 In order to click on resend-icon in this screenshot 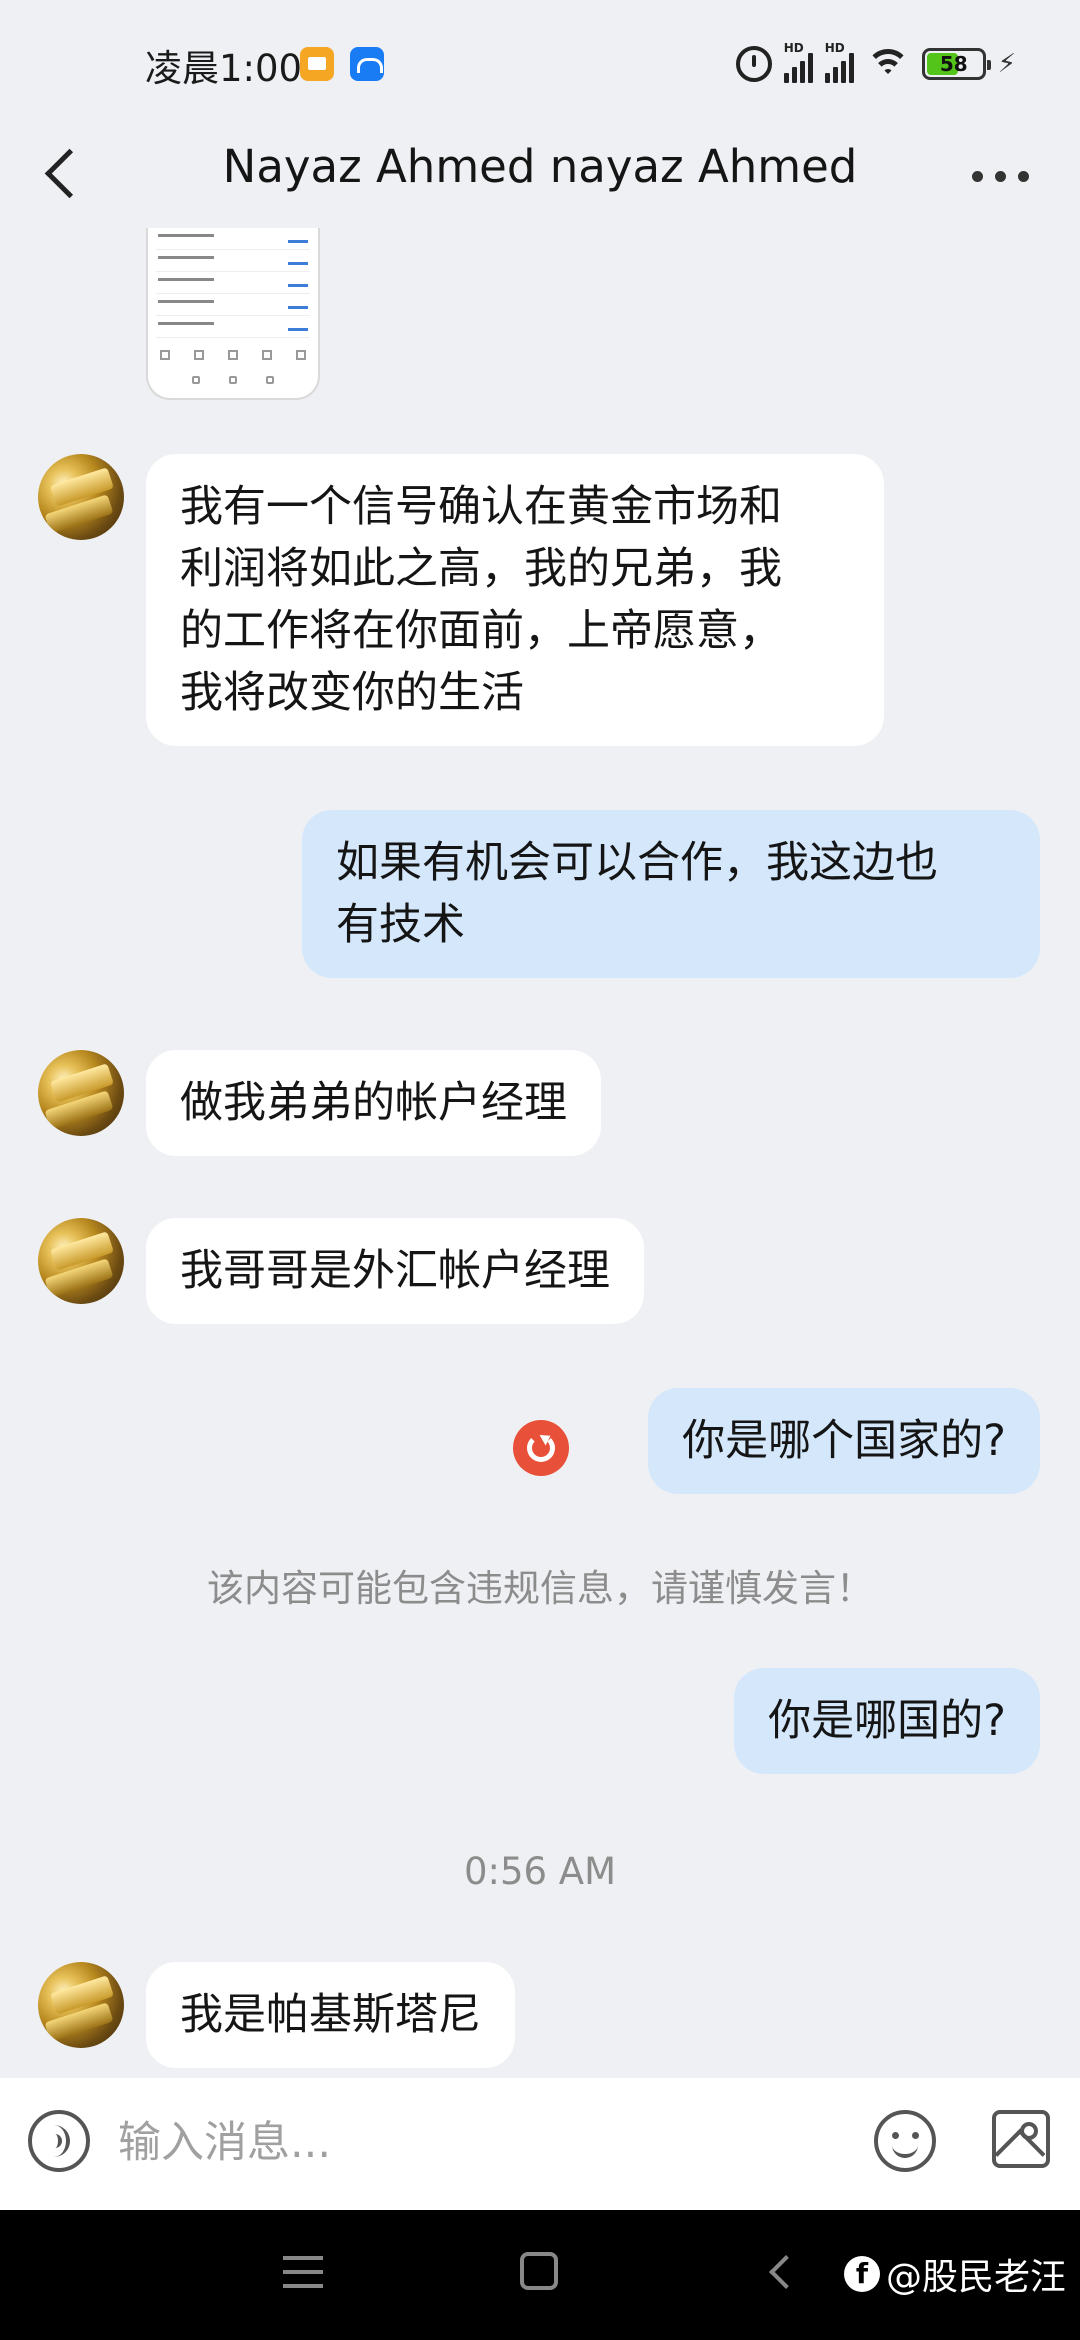, I will do `click(541, 1448)`.